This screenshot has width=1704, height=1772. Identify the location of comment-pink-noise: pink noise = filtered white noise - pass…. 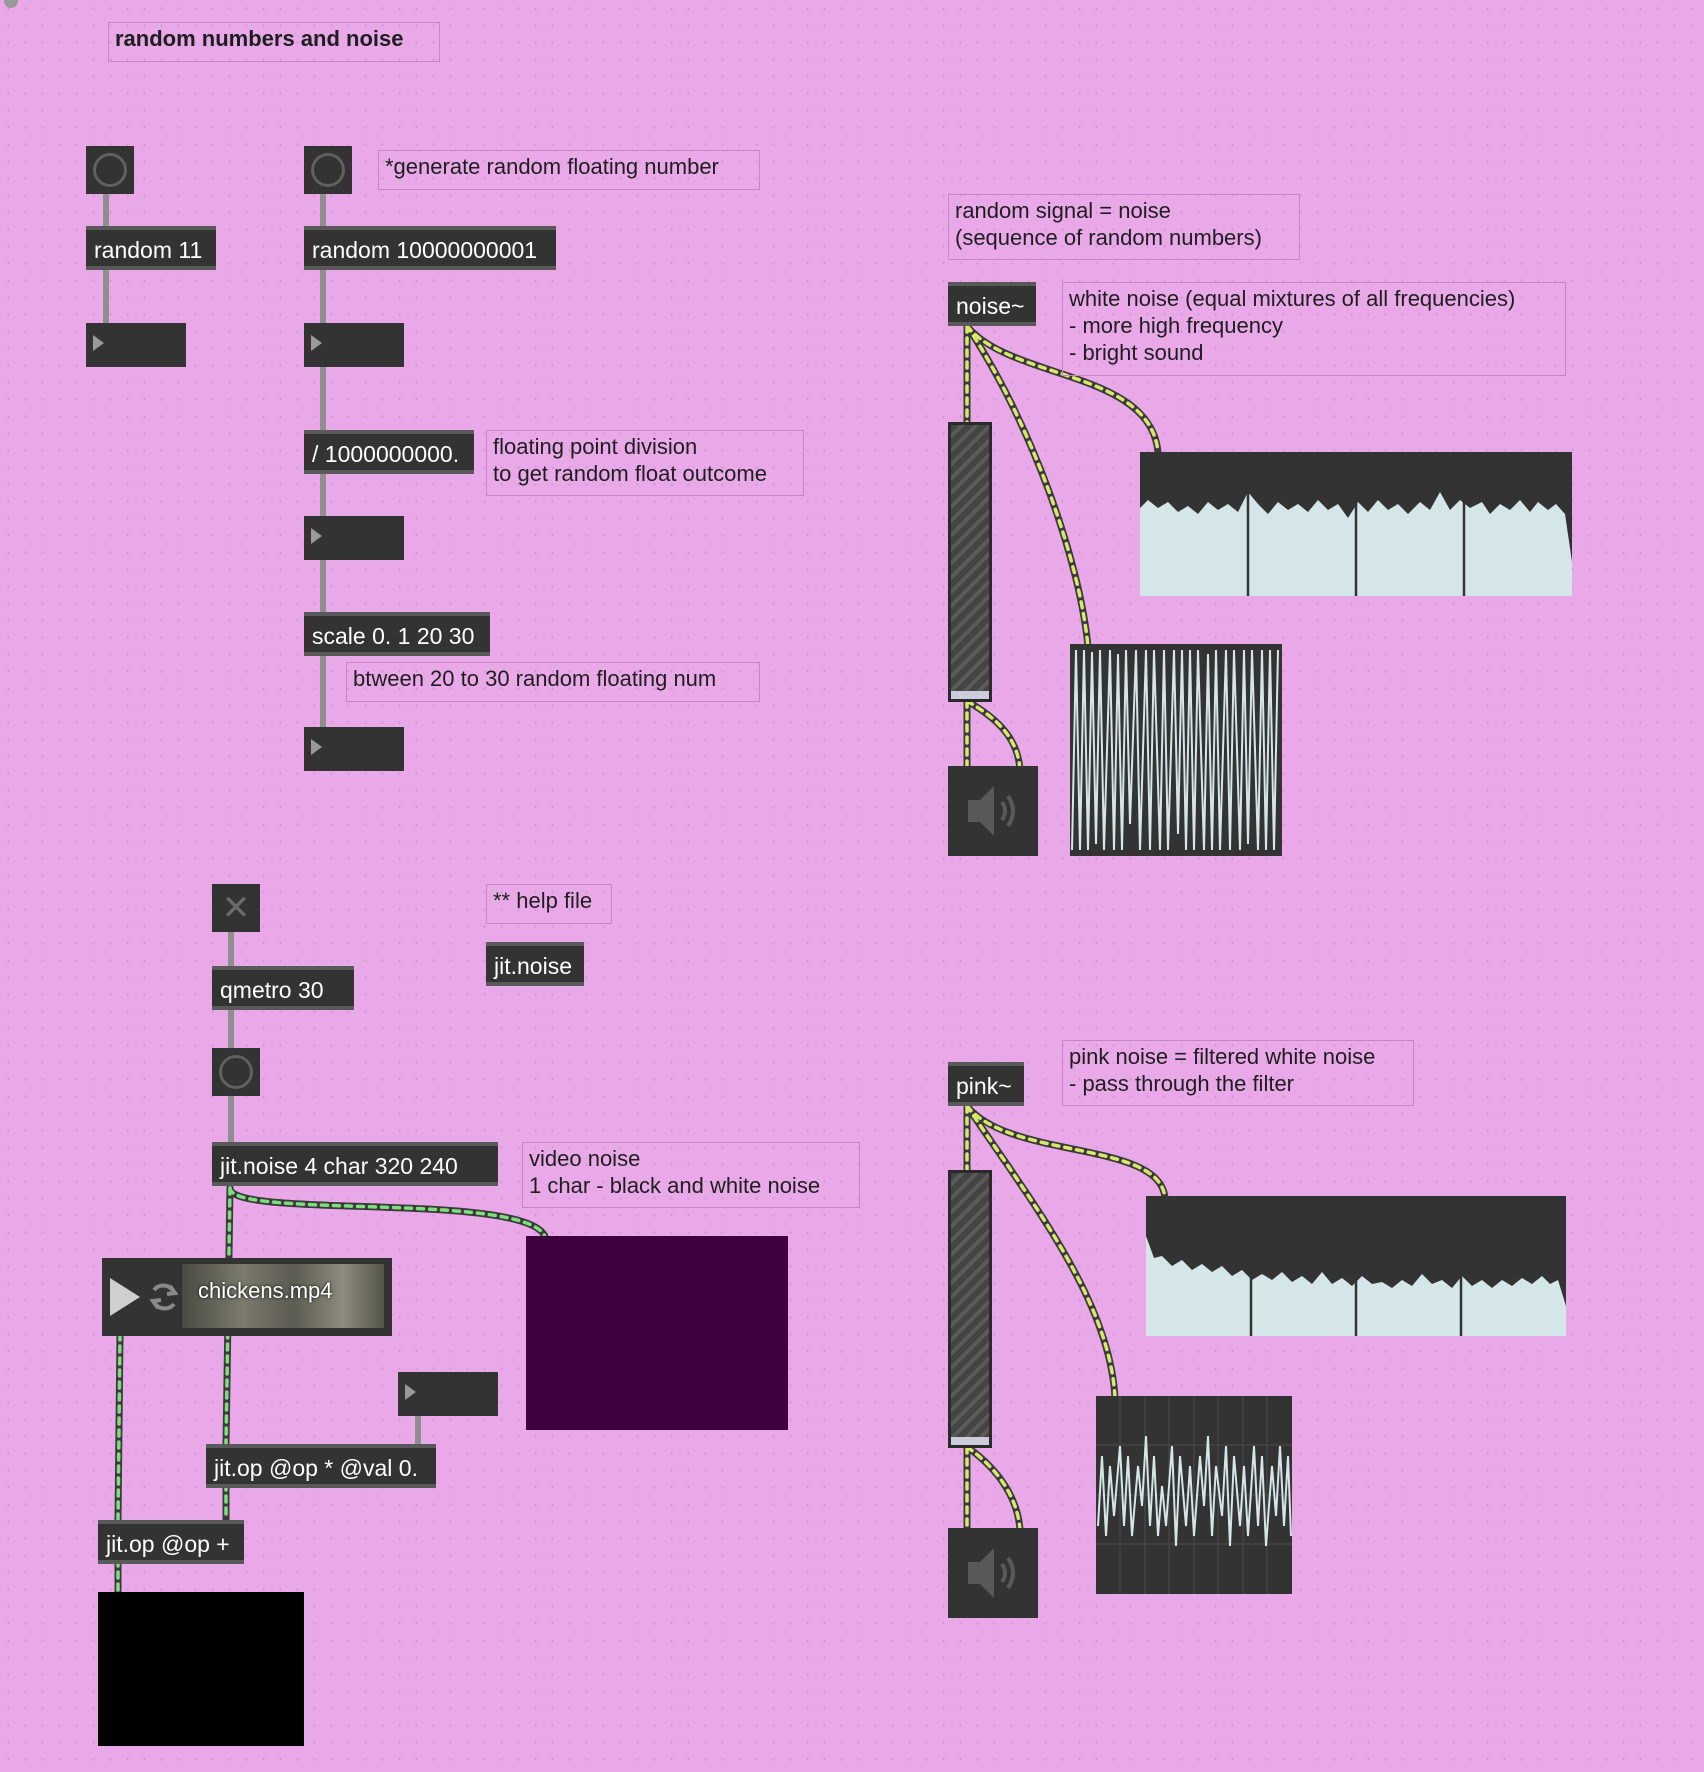
(1238, 1073).